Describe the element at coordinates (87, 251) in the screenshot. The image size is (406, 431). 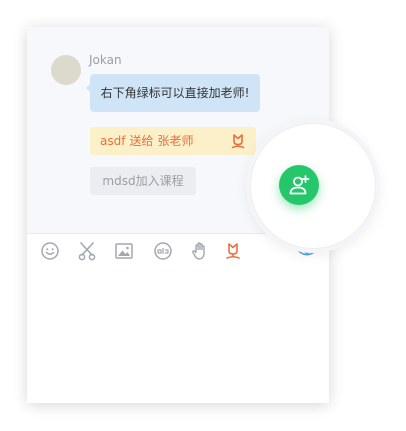
I see `scissors-icon` at that location.